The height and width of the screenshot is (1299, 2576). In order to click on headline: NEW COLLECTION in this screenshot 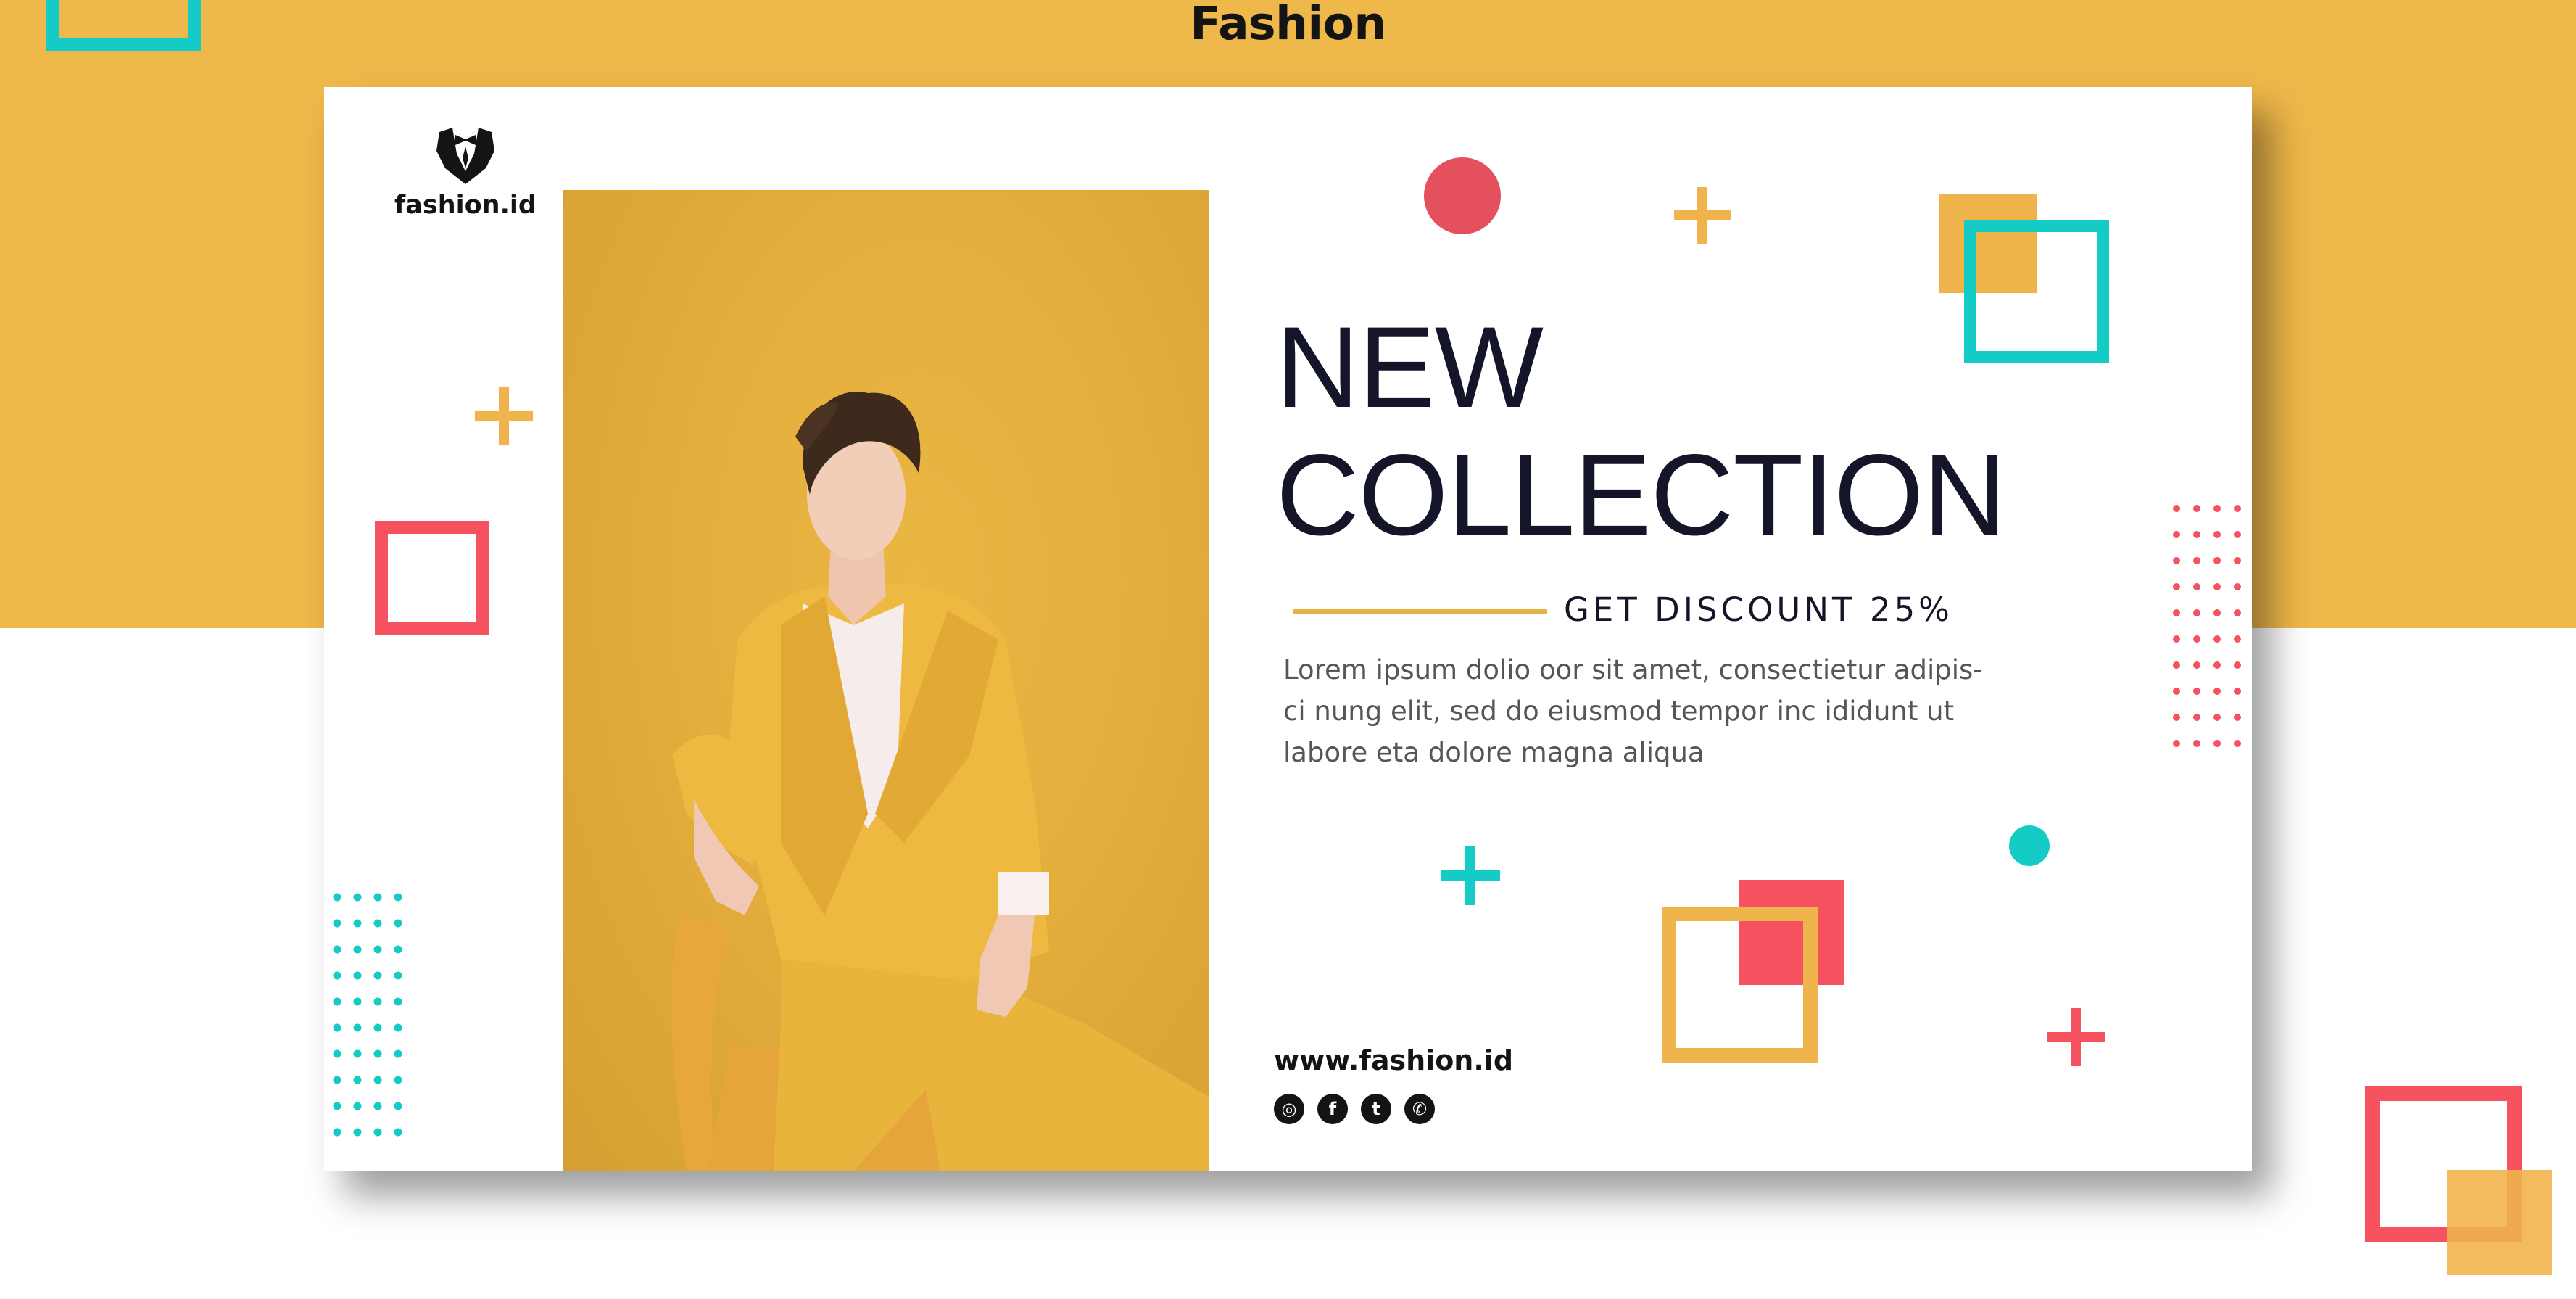, I will do `click(1641, 430)`.